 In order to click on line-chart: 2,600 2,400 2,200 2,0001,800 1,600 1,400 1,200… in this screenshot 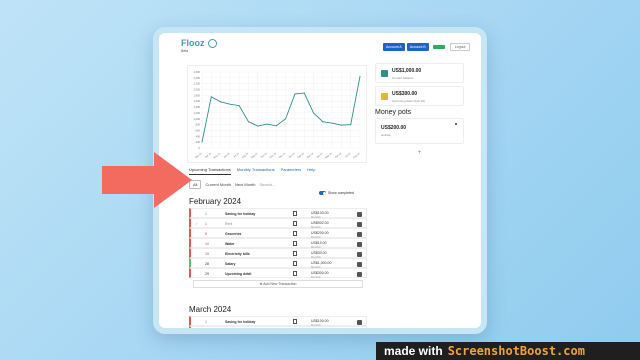, I will do `click(278, 114)`.